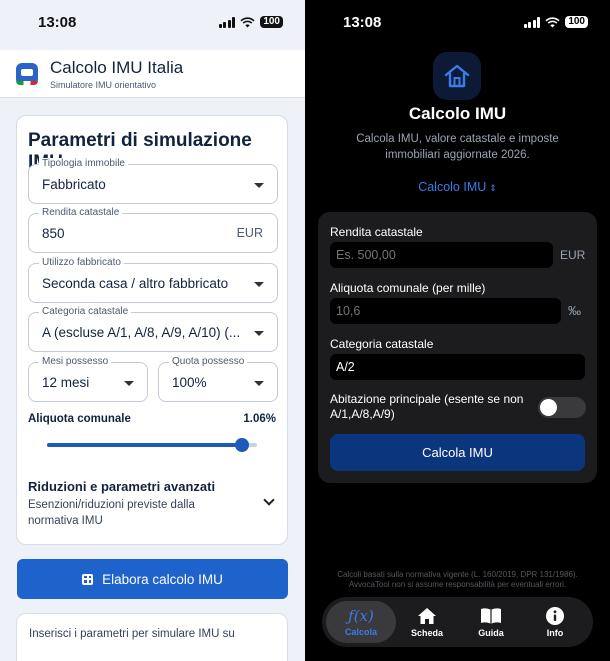  I want to click on tab-bar: ƒ(x) Calcola Scheda Guida Info, so click(457, 622).